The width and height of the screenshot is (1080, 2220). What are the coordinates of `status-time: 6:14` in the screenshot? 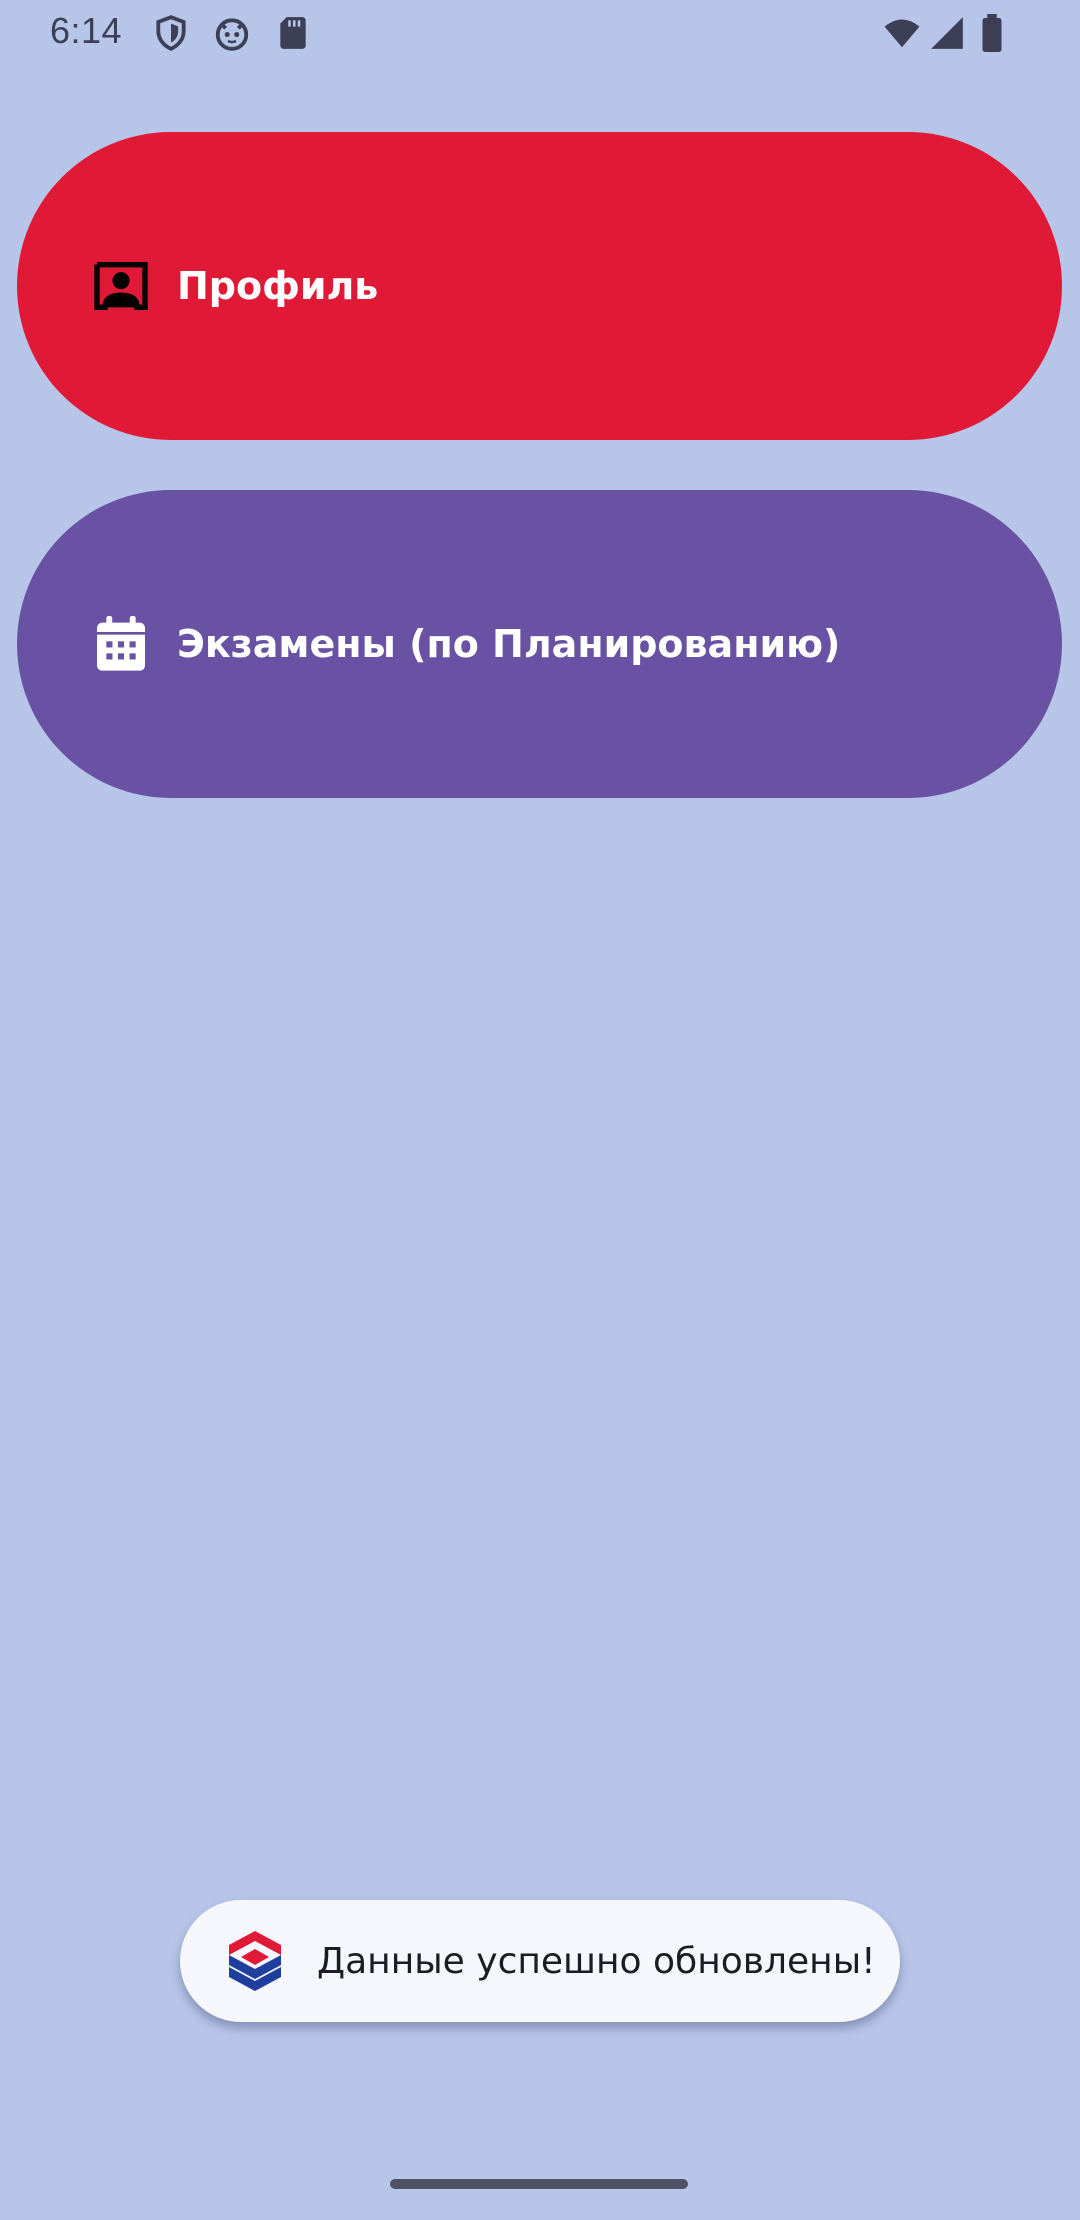 It's located at (86, 30).